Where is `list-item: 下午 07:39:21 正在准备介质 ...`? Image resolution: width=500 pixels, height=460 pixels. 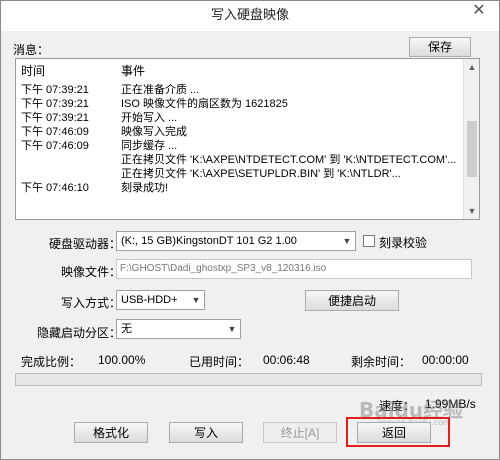 list-item: 下午 07:39:21 正在准备介质 ... is located at coordinates (240, 88).